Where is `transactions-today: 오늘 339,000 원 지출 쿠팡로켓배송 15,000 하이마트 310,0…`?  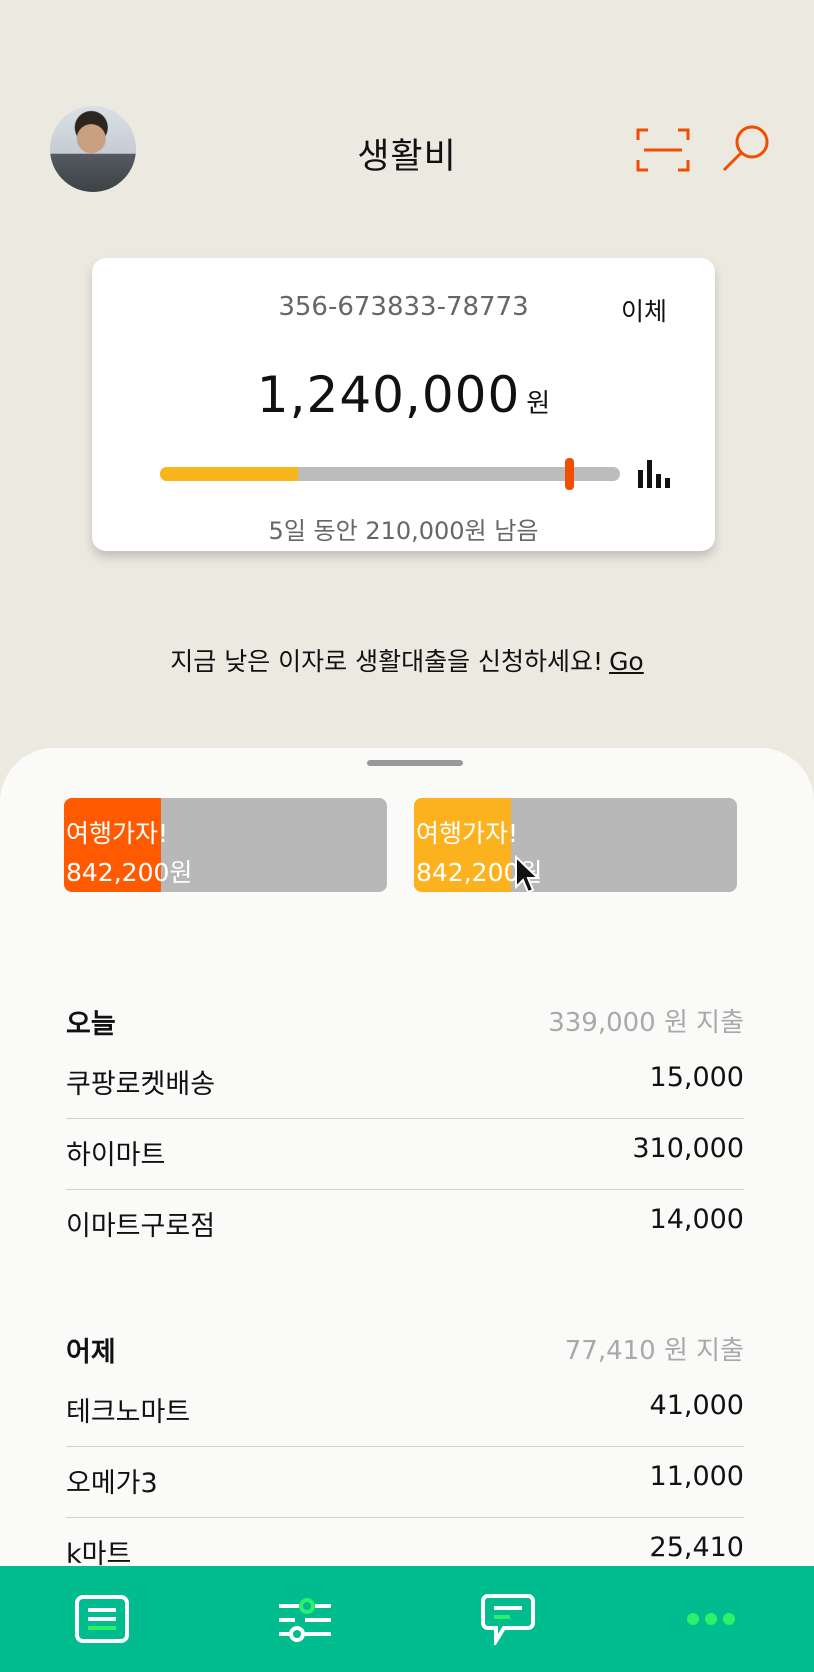
transactions-today: 오늘 339,000 원 지출 쿠팡로켓배송 15,000 하이마트 310,0… is located at coordinates (405, 1124).